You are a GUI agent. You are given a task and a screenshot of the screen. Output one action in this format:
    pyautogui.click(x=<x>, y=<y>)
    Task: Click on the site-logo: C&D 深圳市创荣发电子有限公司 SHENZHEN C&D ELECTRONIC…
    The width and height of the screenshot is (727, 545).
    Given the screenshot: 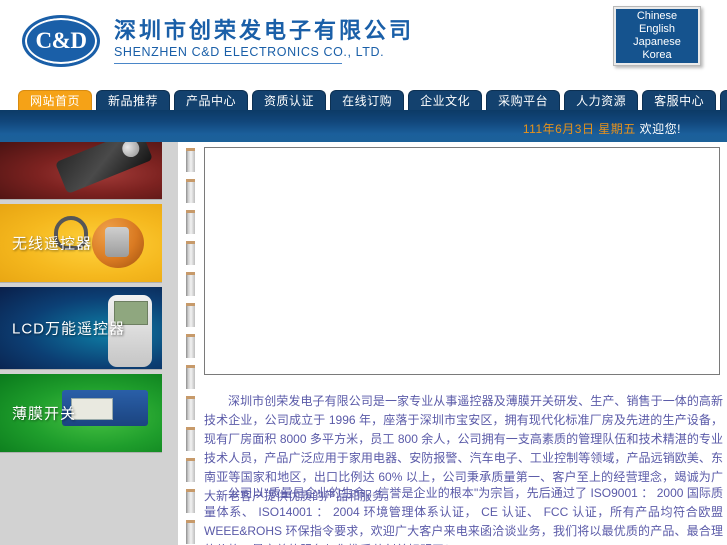 What is the action you would take?
    pyautogui.click(x=218, y=41)
    